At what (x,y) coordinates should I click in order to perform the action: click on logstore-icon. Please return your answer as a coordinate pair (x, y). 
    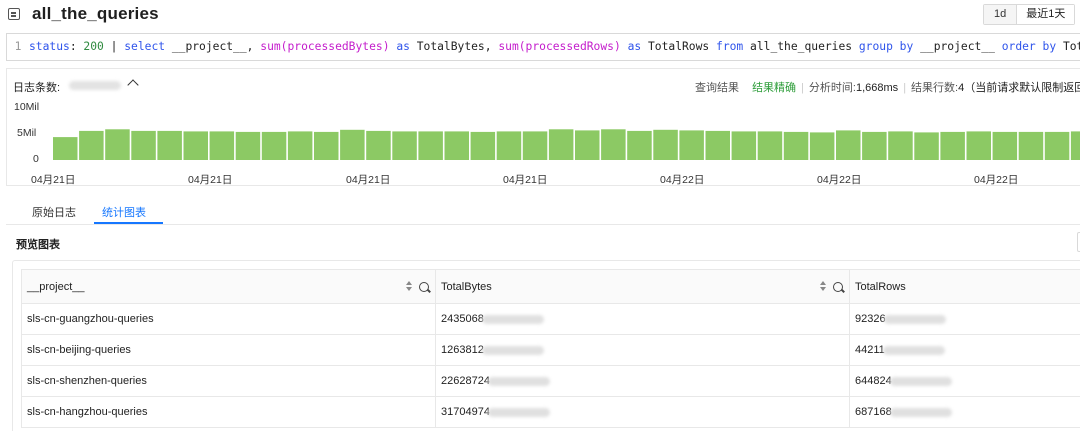
    Looking at the image, I should click on (14, 14).